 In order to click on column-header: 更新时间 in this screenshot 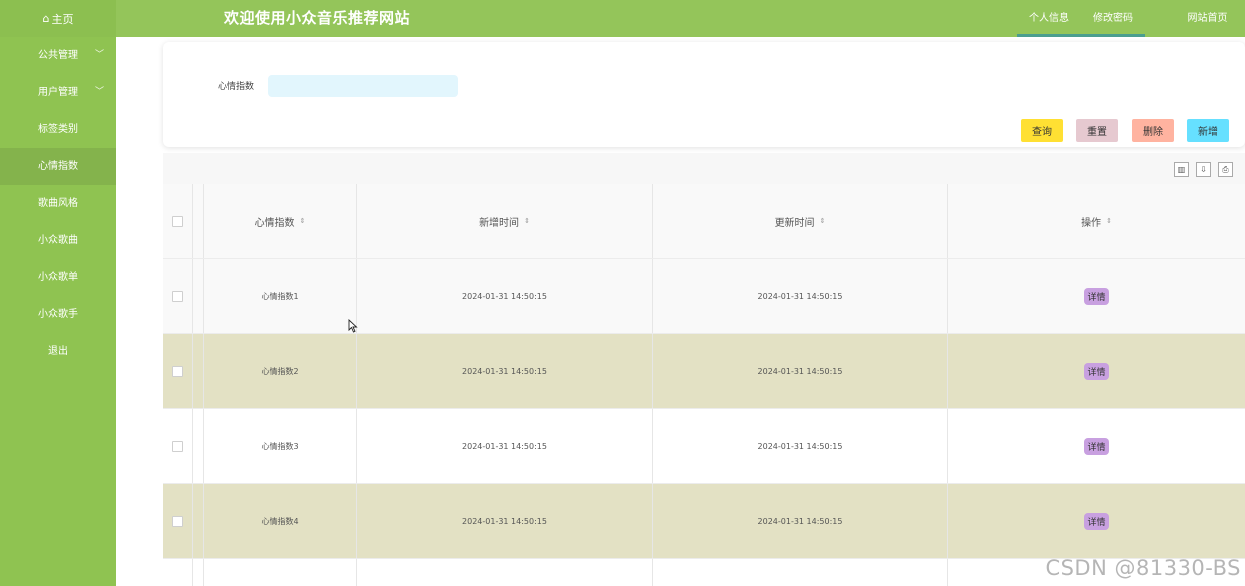, I will do `click(794, 223)`.